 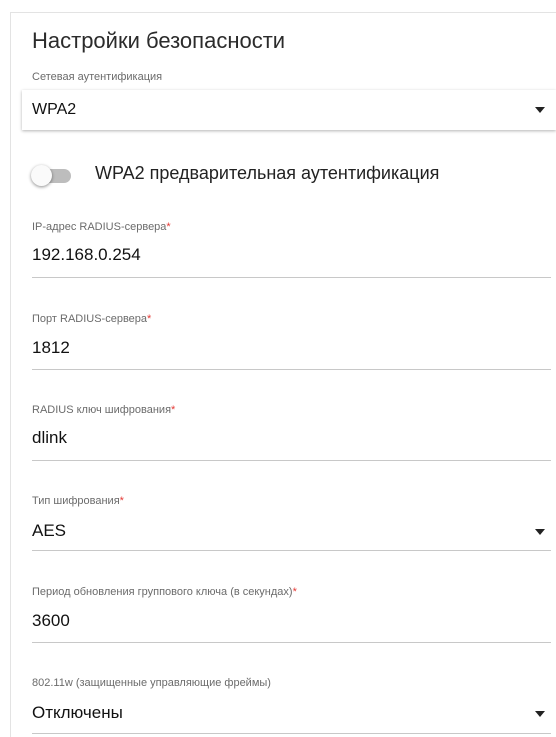 What do you see at coordinates (104, 410) in the screenshot?
I see `radius-key-label: RADIUS ключ шифрования*` at bounding box center [104, 410].